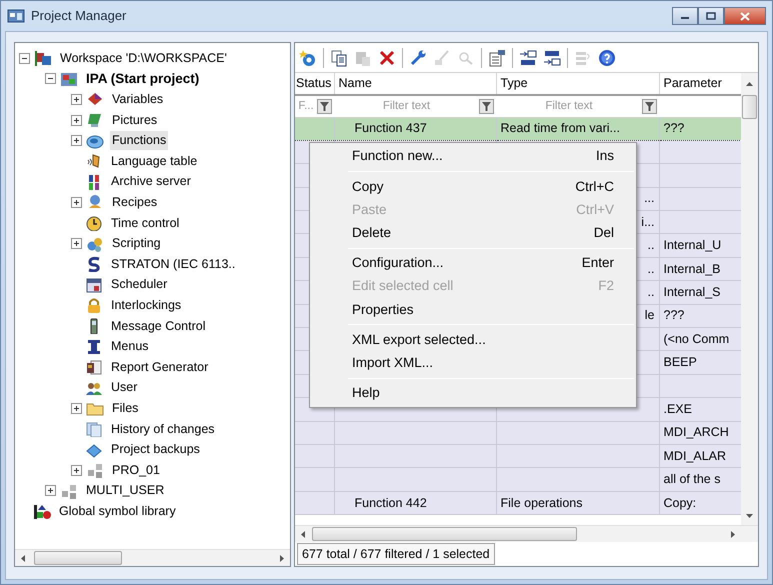 The image size is (773, 585). I want to click on table-row: Function 437 Read time from vari... ???, so click(519, 128).